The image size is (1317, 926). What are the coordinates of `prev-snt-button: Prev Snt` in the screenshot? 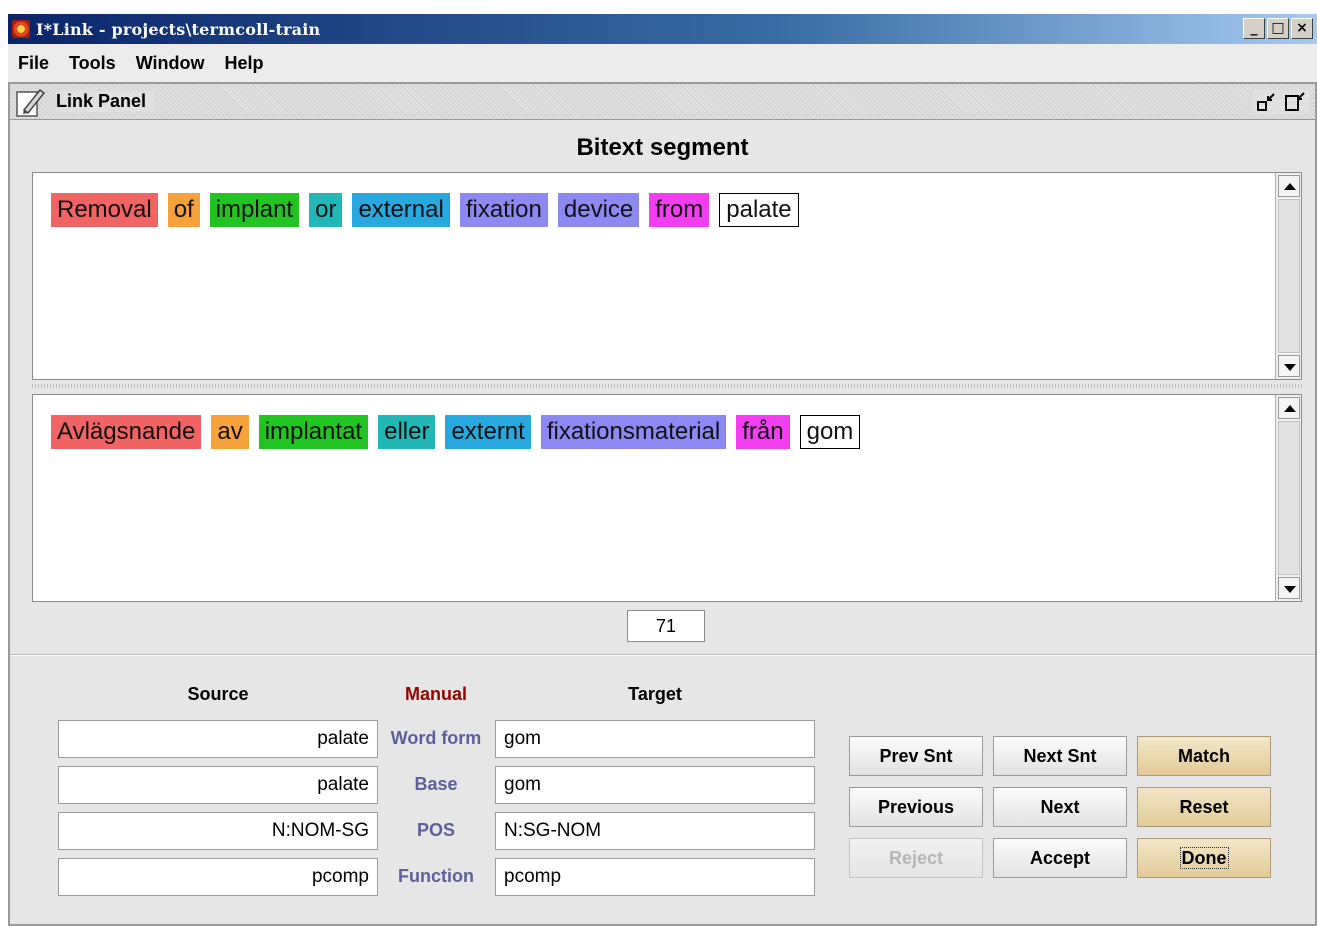 It's located at (916, 756).